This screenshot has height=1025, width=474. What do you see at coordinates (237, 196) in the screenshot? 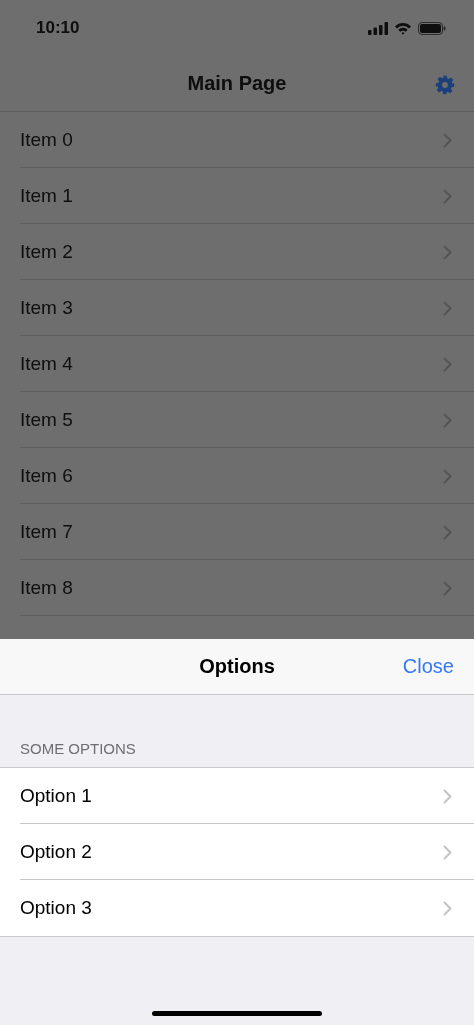
I see `list-item: Item 1` at bounding box center [237, 196].